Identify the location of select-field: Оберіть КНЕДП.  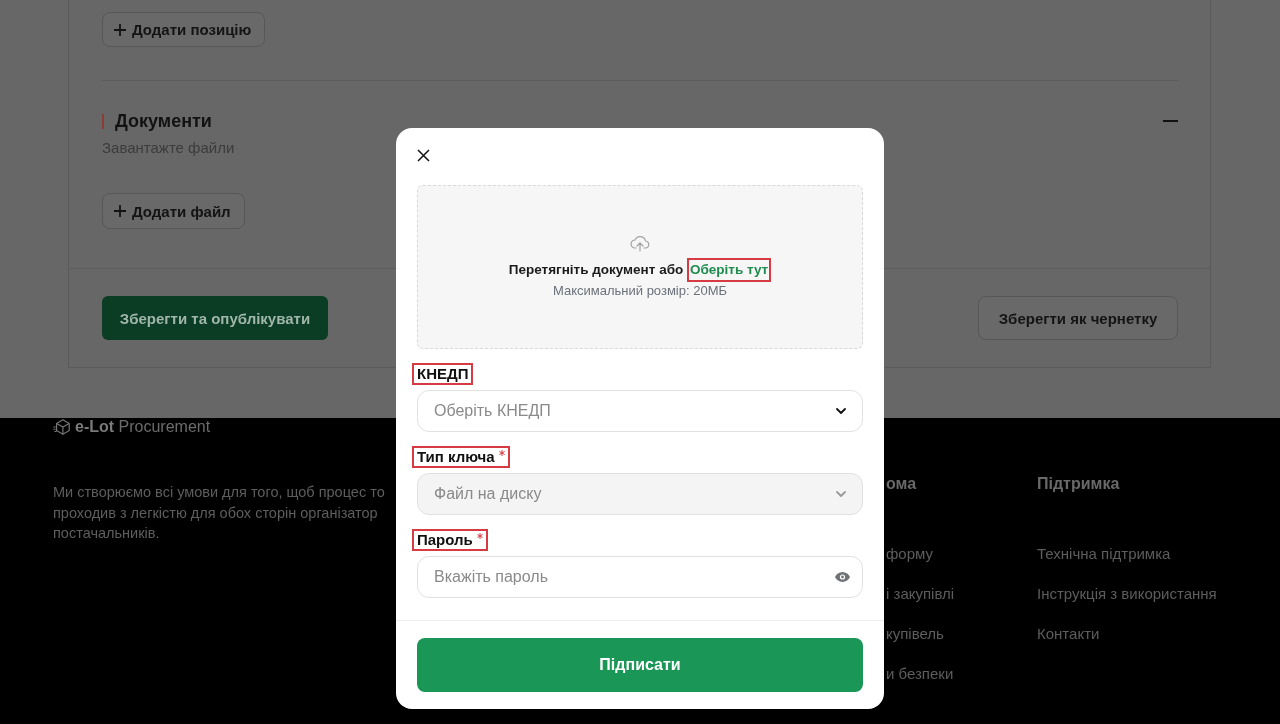
(640, 411).